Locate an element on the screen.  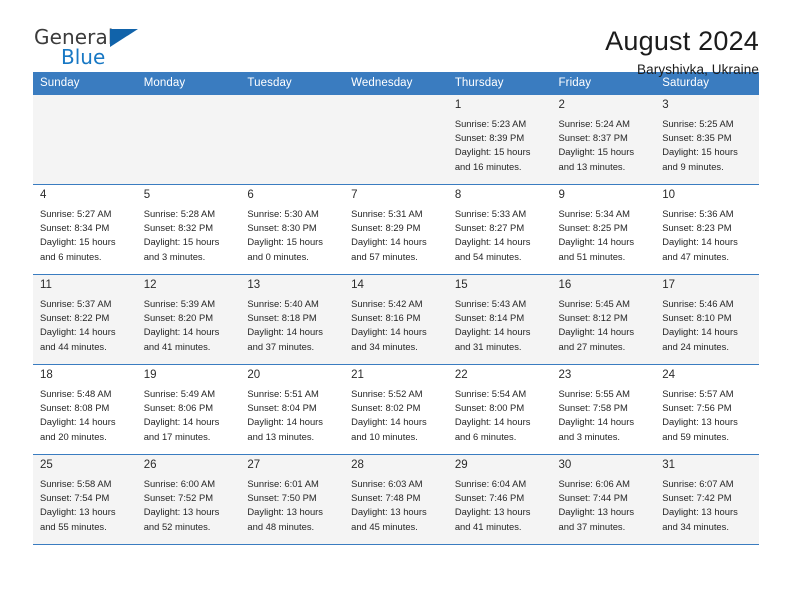
day-sunset-text: Sunset: 8:18 PM is located at coordinates (282, 318).